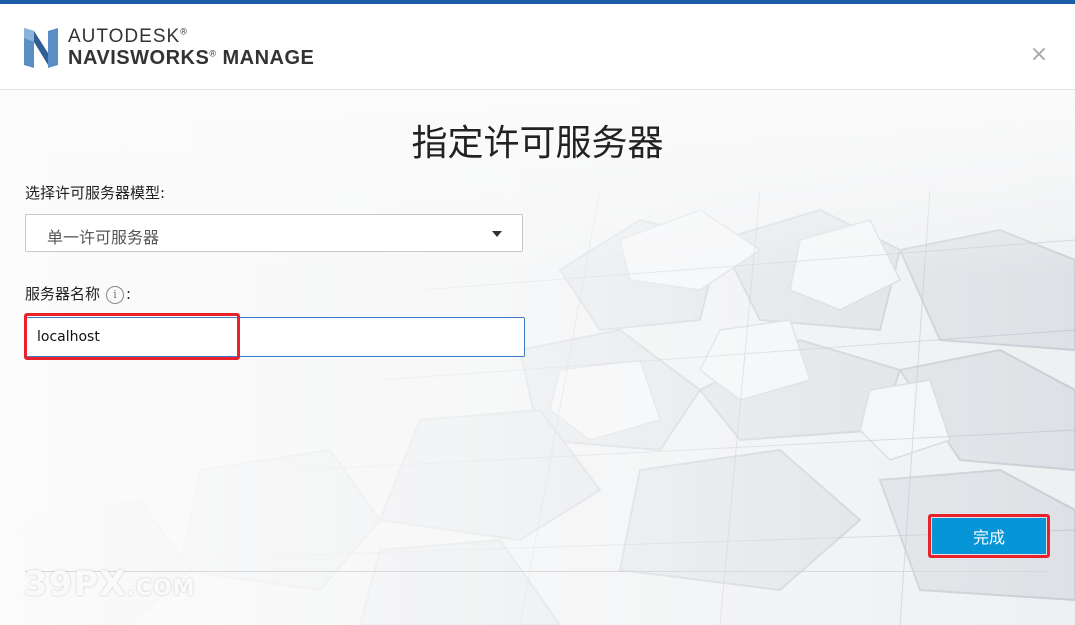 The image size is (1075, 625). I want to click on brand-product-name: NAVISWORKS® MANAGE, so click(191, 58).